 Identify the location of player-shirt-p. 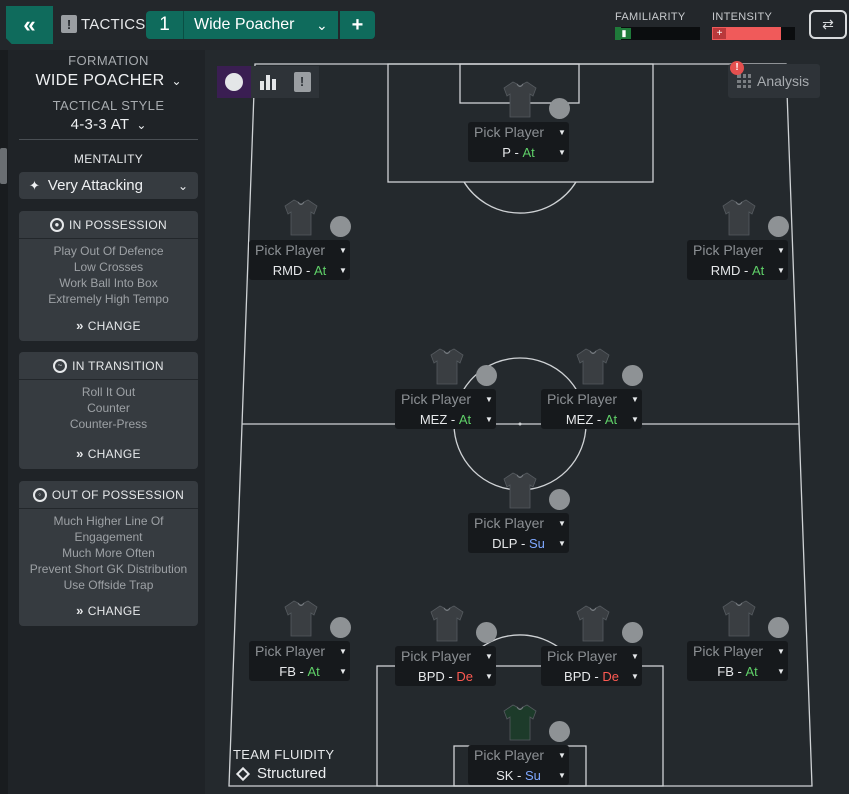
(520, 99).